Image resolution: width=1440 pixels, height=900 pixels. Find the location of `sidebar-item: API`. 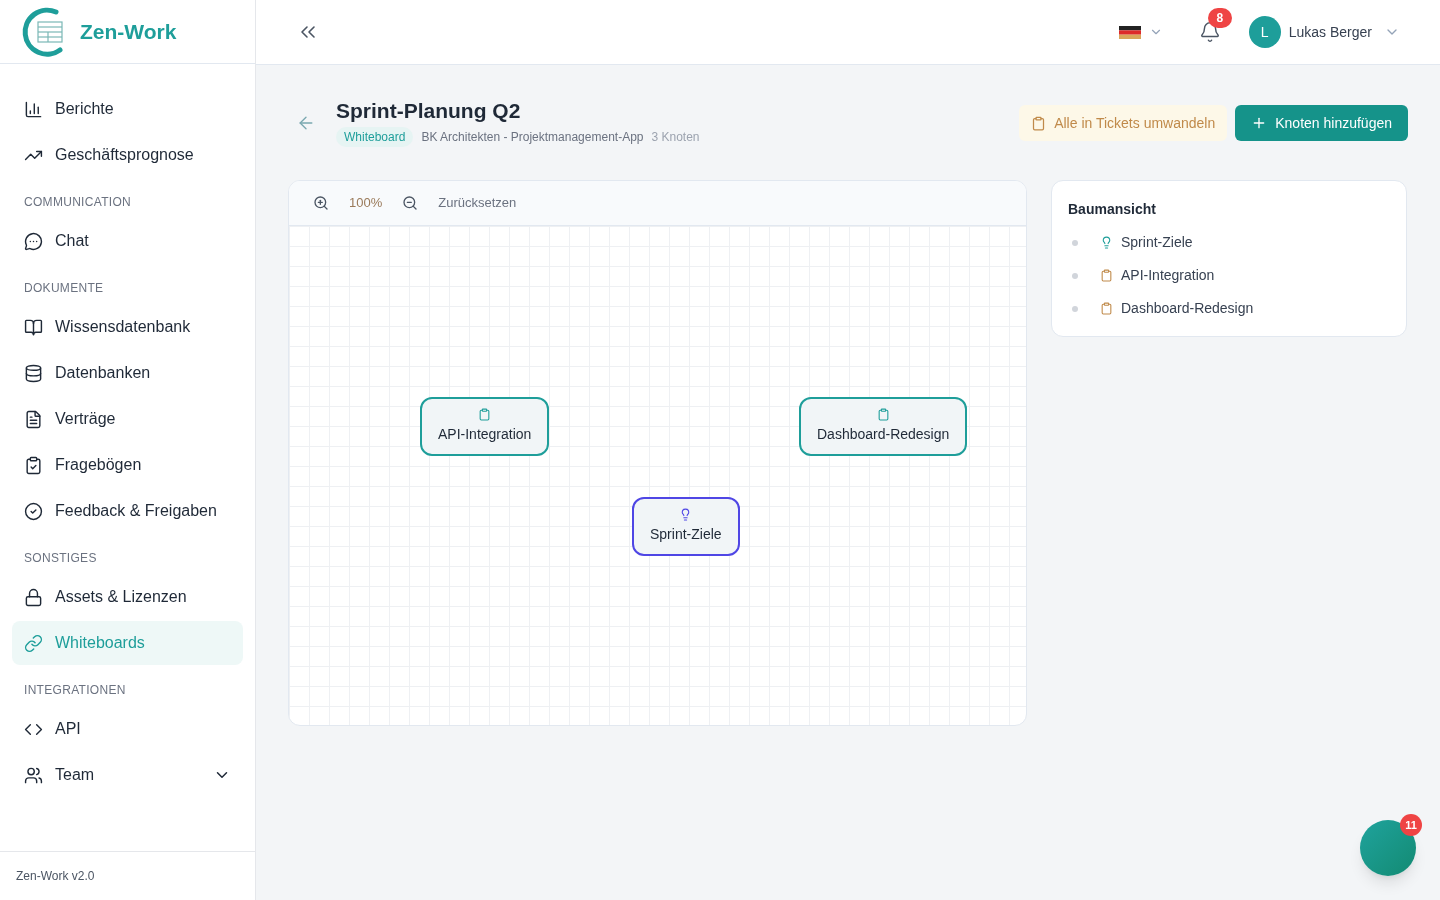

sidebar-item: API is located at coordinates (127, 729).